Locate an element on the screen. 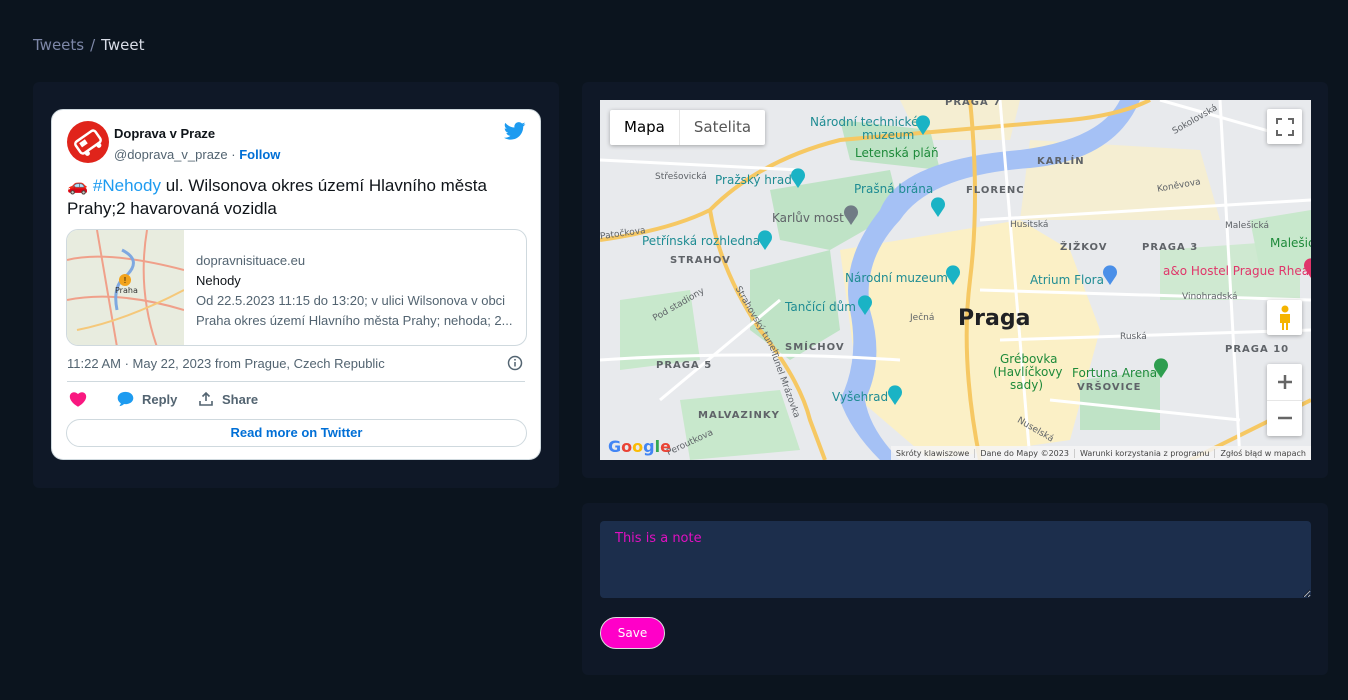 The height and width of the screenshot is (700, 1348). like-button is located at coordinates (78, 399).